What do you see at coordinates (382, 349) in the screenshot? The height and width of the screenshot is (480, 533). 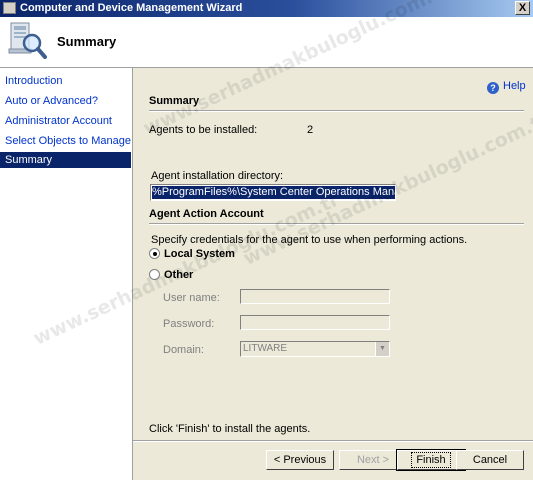 I see `chevron-down-icon: ▼` at bounding box center [382, 349].